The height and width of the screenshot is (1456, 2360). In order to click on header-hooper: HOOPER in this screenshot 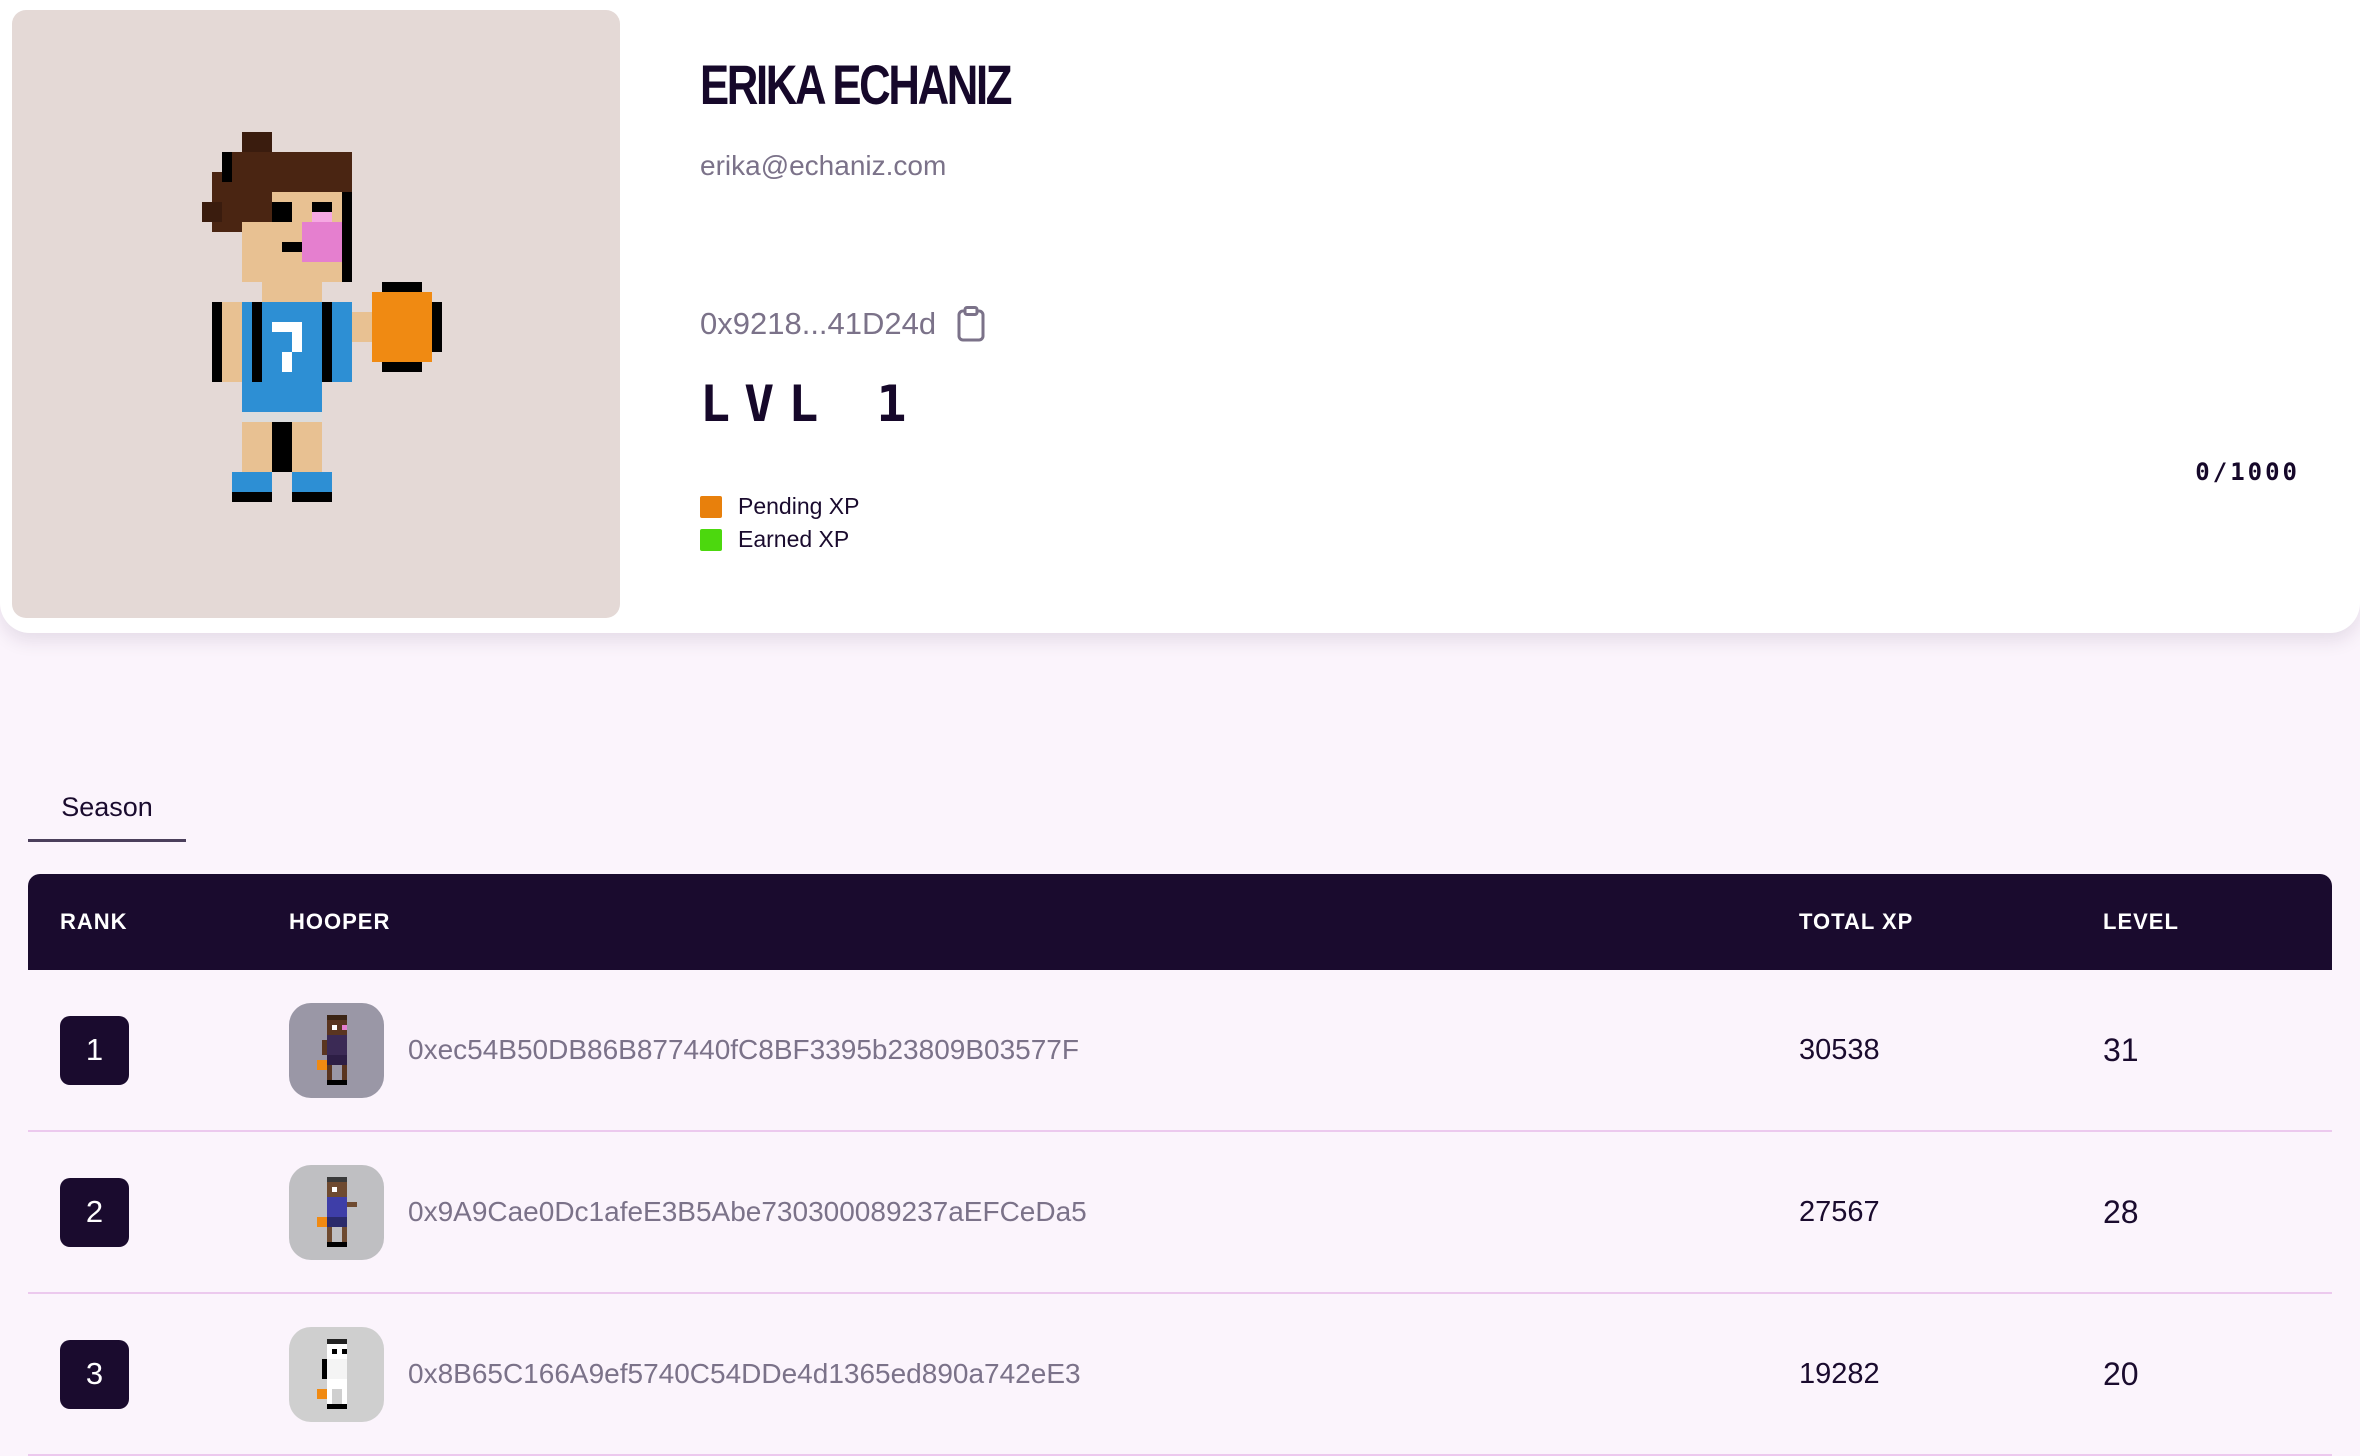, I will do `click(340, 921)`.